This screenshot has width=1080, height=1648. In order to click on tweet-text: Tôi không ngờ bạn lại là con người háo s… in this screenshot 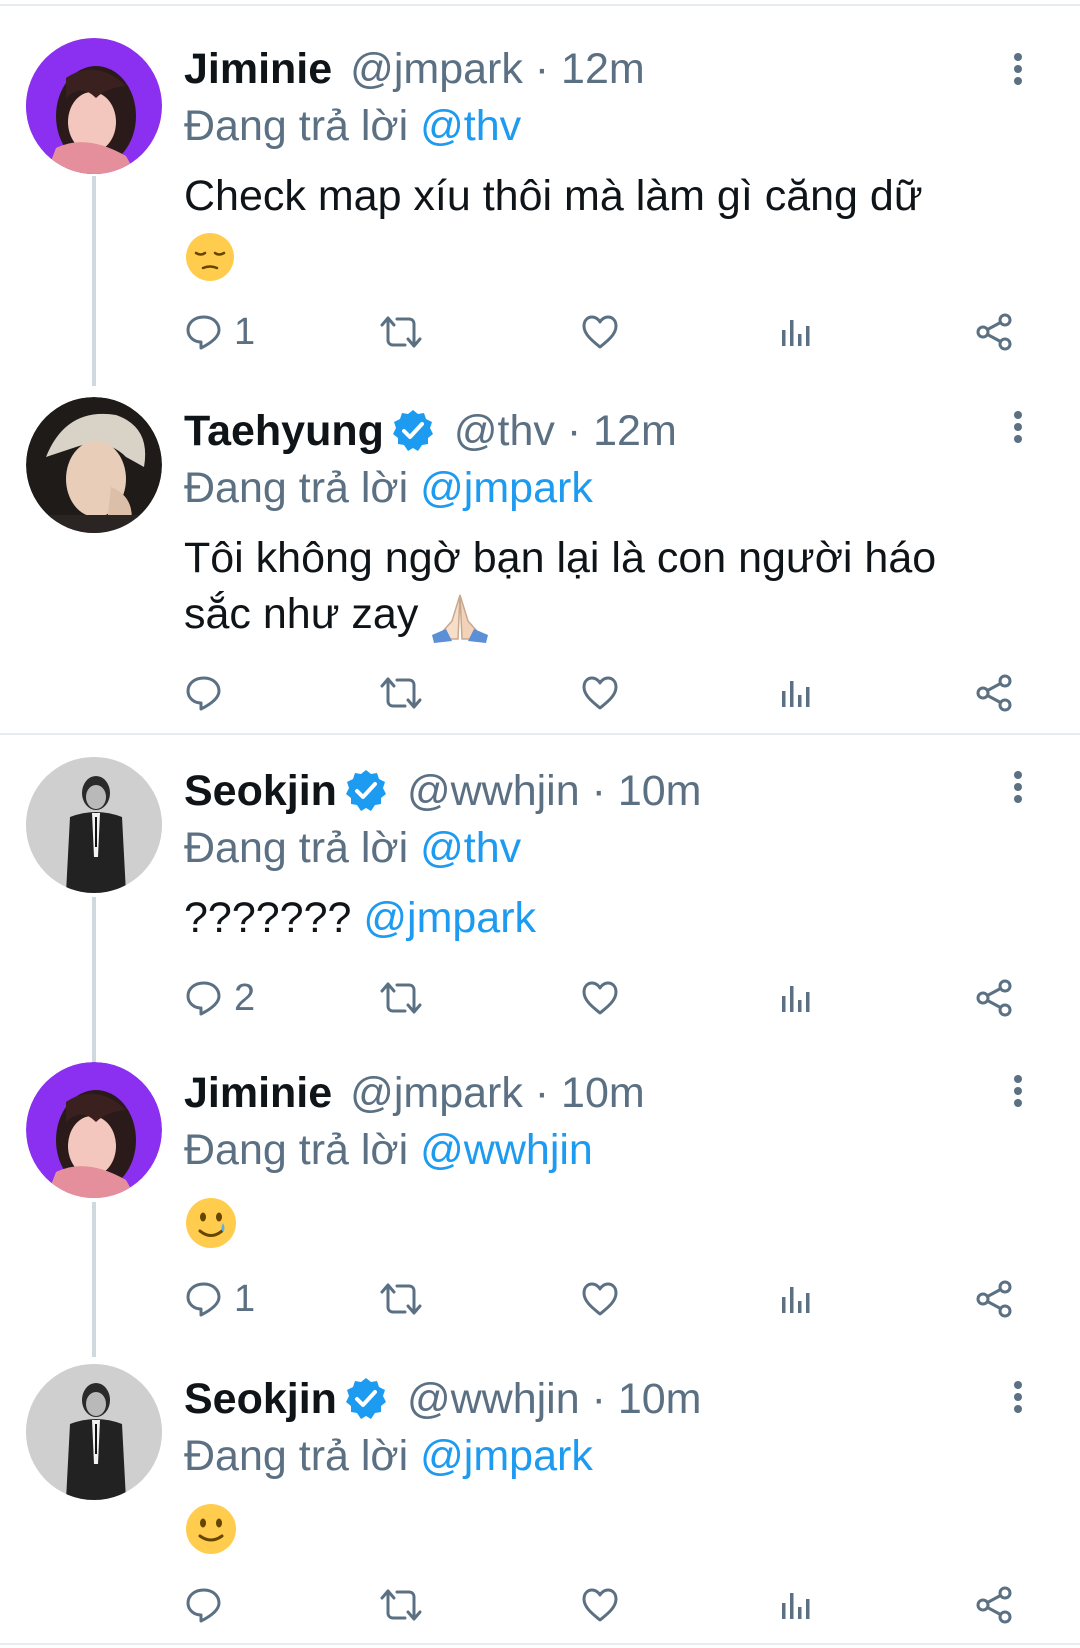, I will do `click(599, 586)`.